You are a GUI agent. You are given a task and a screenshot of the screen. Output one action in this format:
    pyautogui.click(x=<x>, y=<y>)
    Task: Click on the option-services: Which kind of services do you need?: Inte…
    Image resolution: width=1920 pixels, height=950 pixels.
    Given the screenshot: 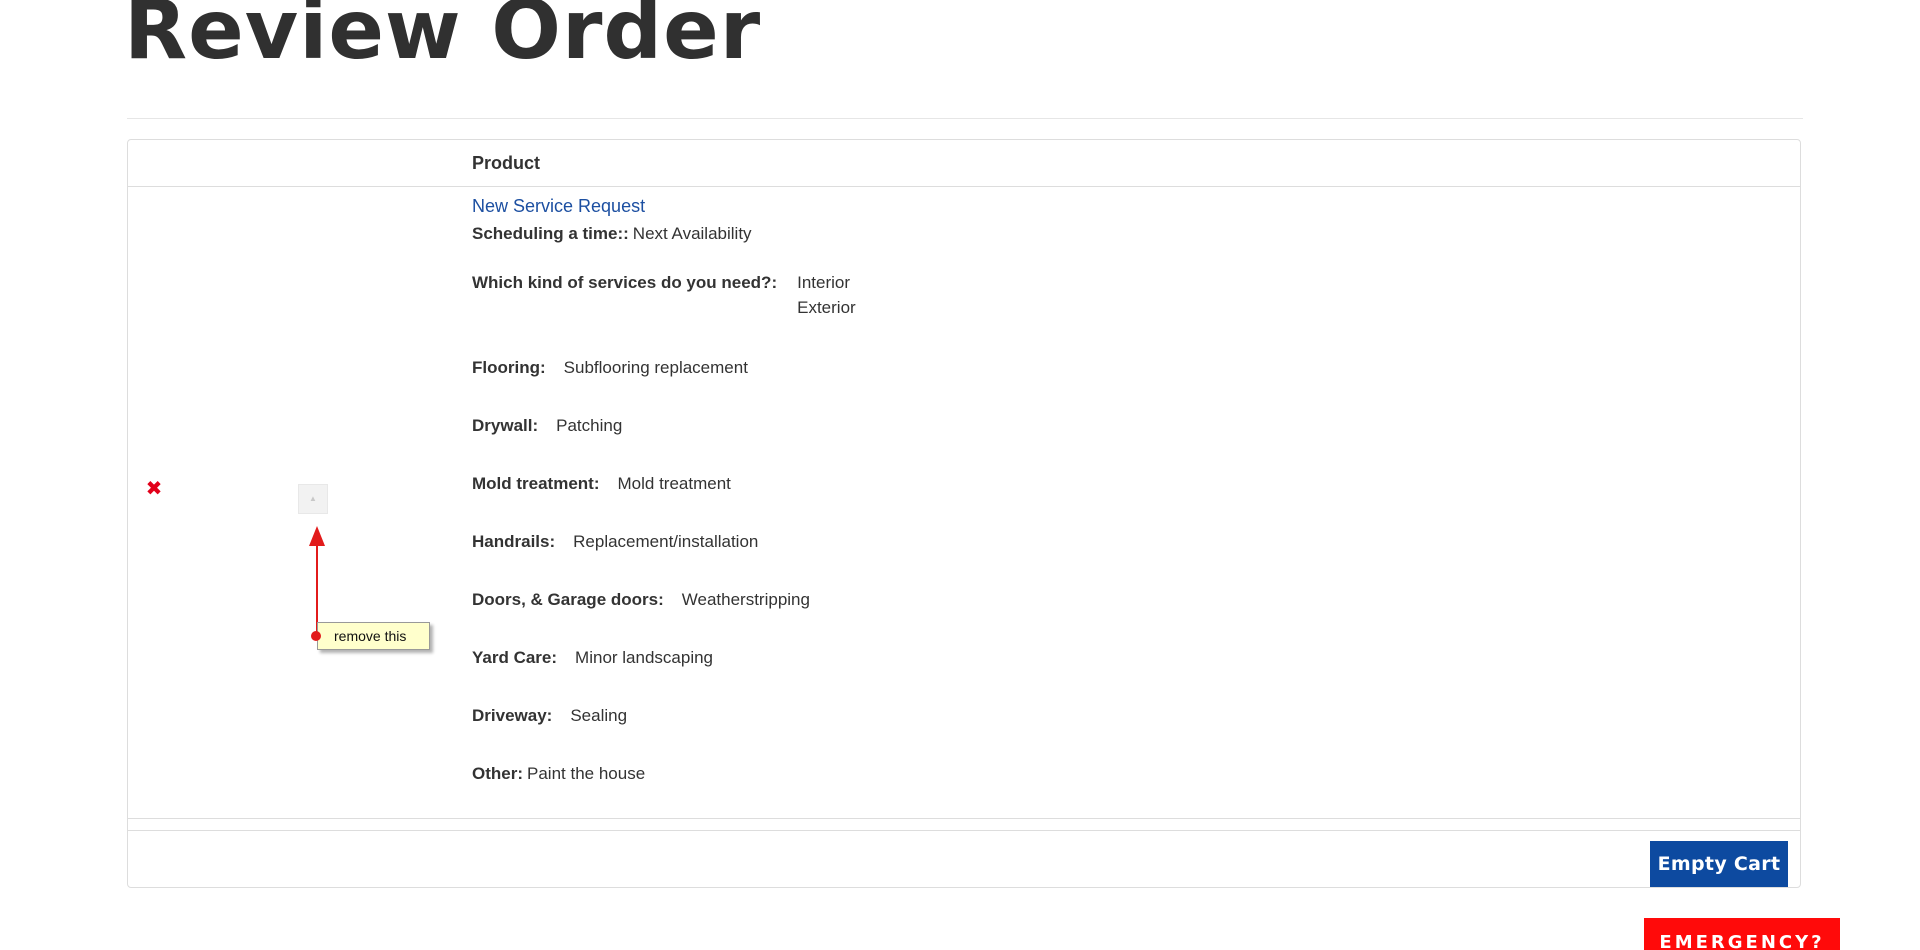 What is the action you would take?
    pyautogui.click(x=664, y=295)
    